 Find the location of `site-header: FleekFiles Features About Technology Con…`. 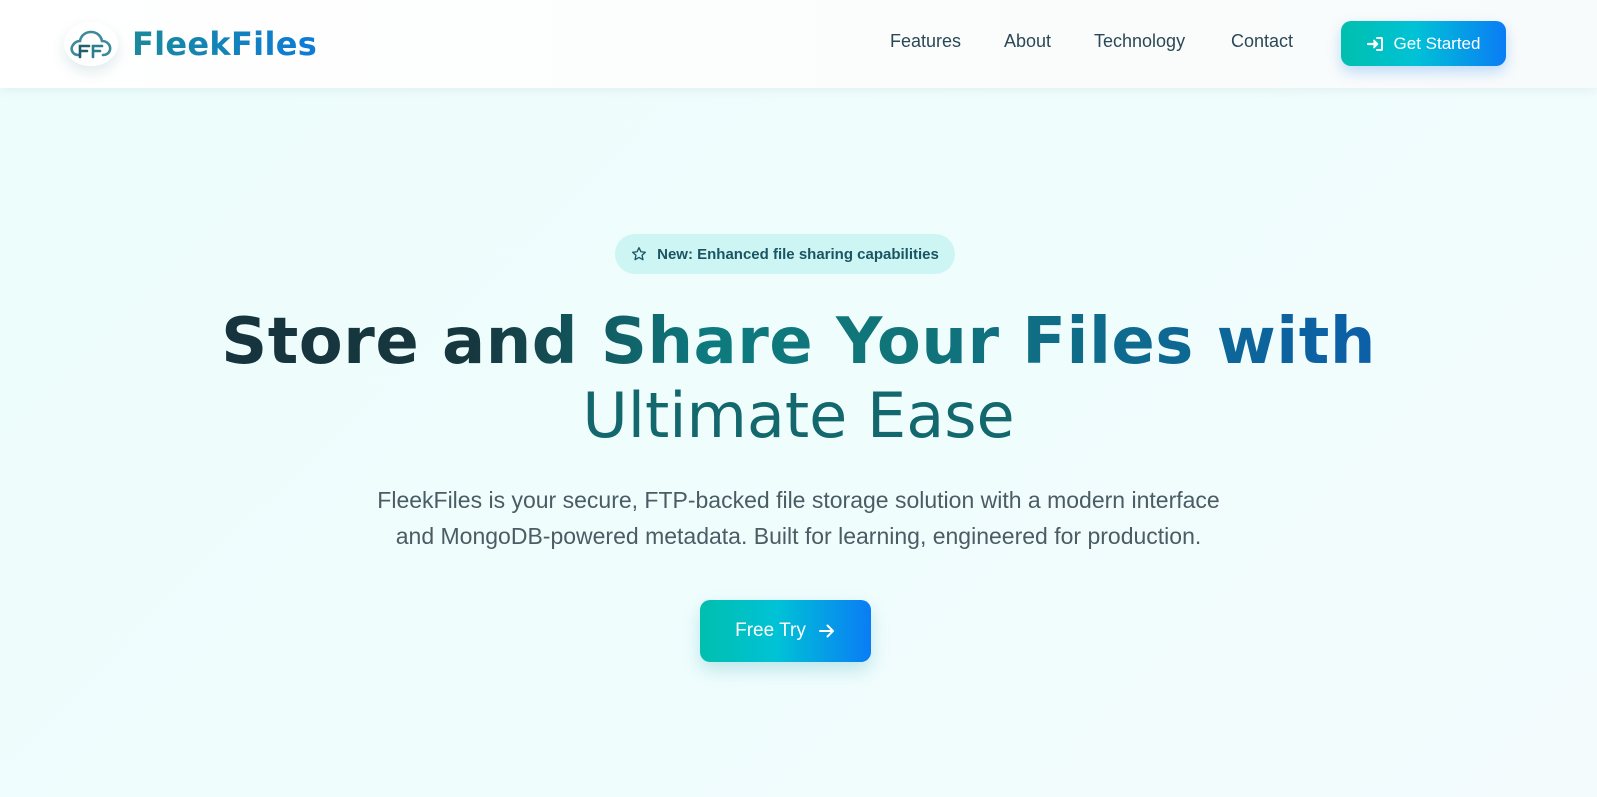

site-header: FleekFiles Features About Technology Con… is located at coordinates (798, 44).